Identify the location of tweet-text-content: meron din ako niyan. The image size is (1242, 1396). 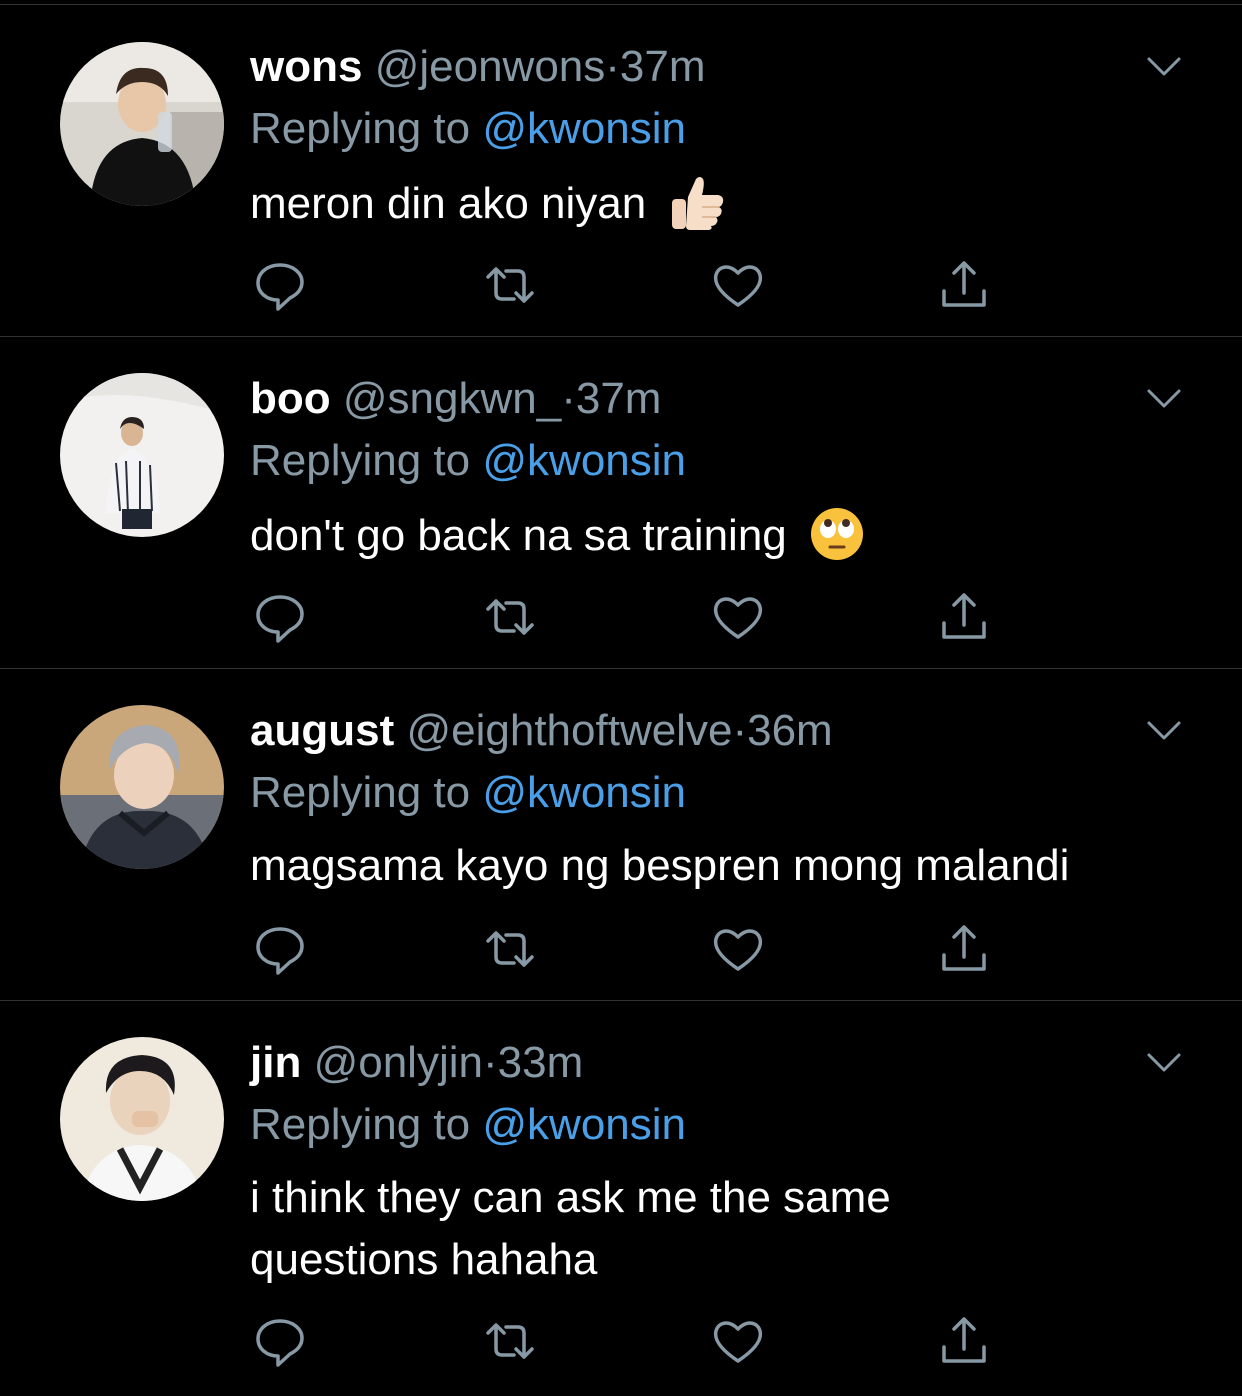
(448, 203).